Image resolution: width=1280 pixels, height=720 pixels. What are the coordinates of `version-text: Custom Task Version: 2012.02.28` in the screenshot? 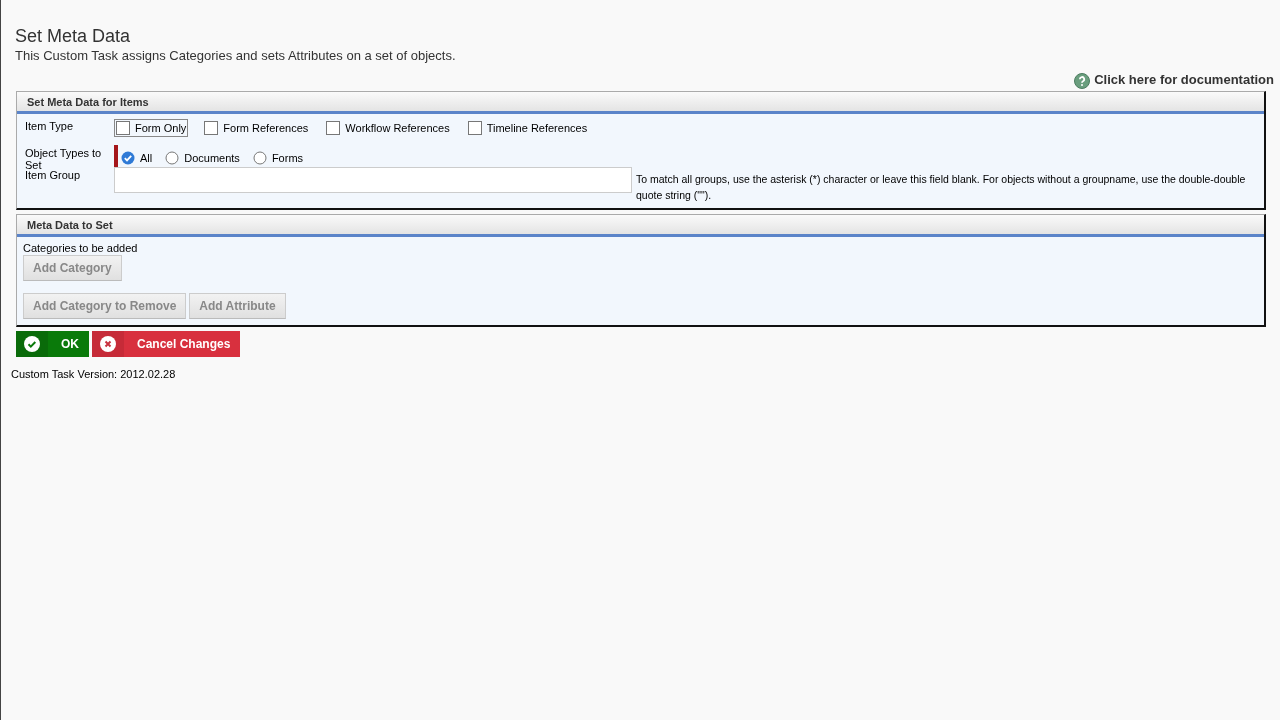 It's located at (94, 374).